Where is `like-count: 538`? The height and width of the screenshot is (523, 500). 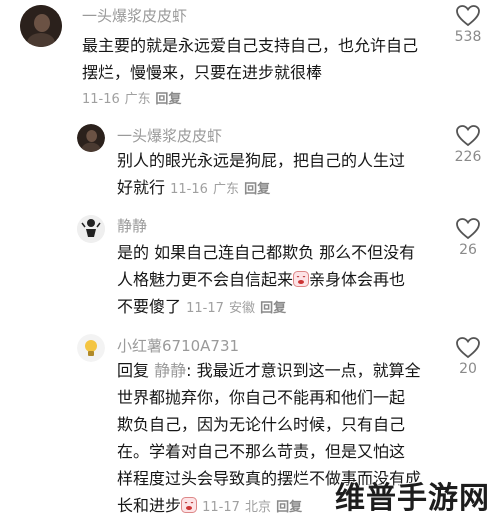 like-count: 538 is located at coordinates (468, 37).